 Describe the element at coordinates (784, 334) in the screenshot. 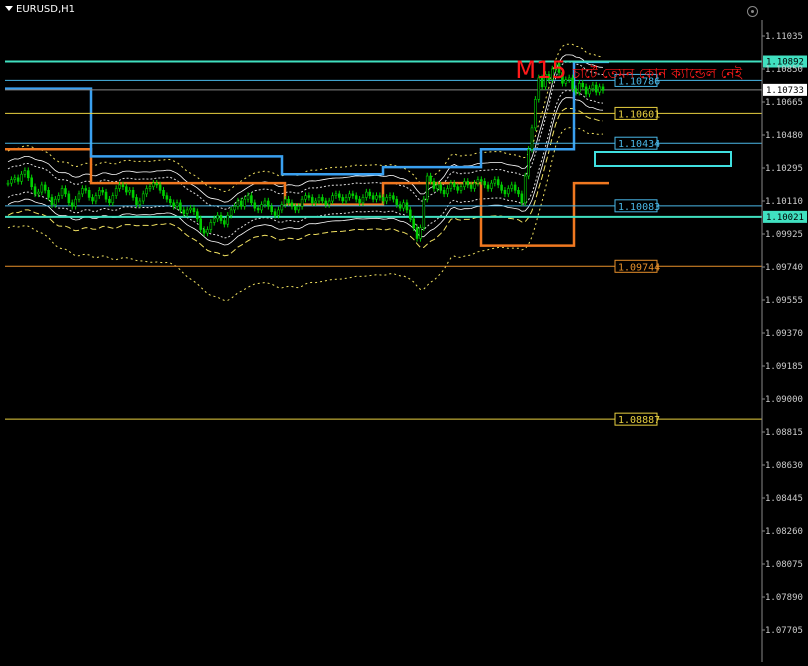

I see `axis-tick-label: 1.09370` at that location.